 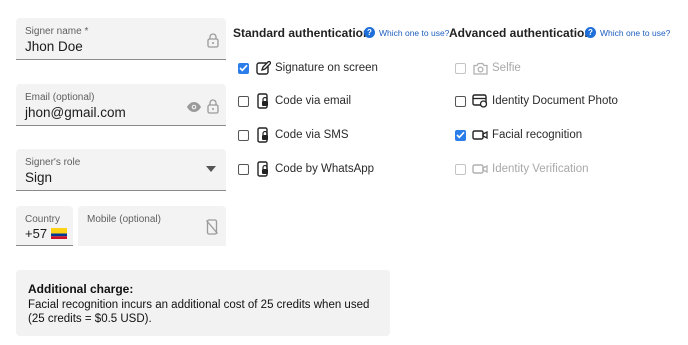 I want to click on option-label: Identity Document Photo, so click(x=555, y=101).